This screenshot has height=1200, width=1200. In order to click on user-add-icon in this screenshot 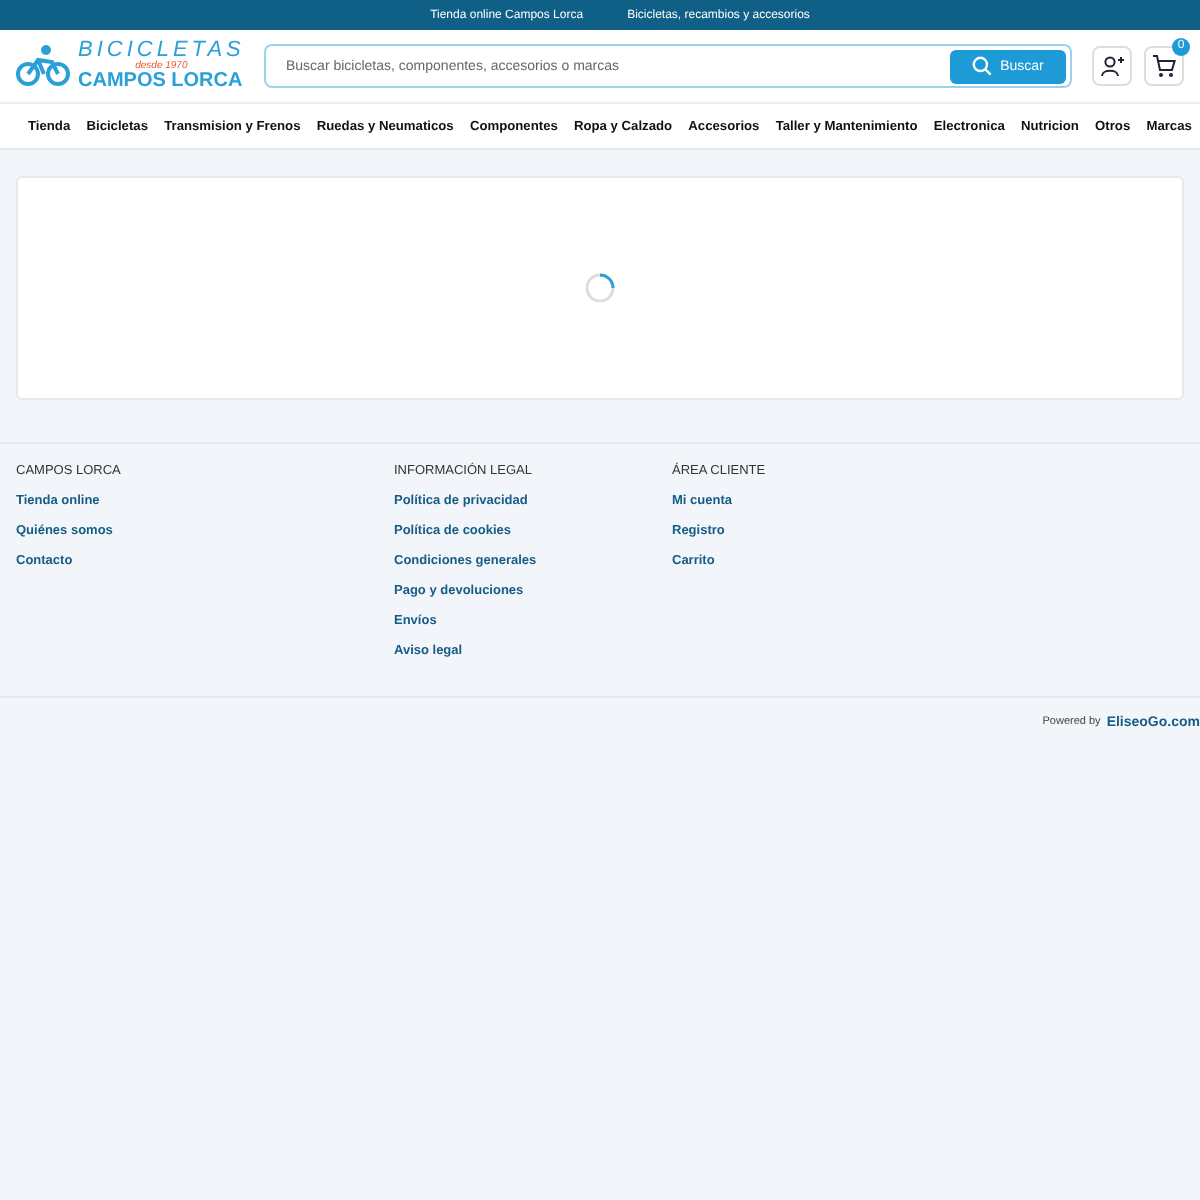, I will do `click(1112, 66)`.